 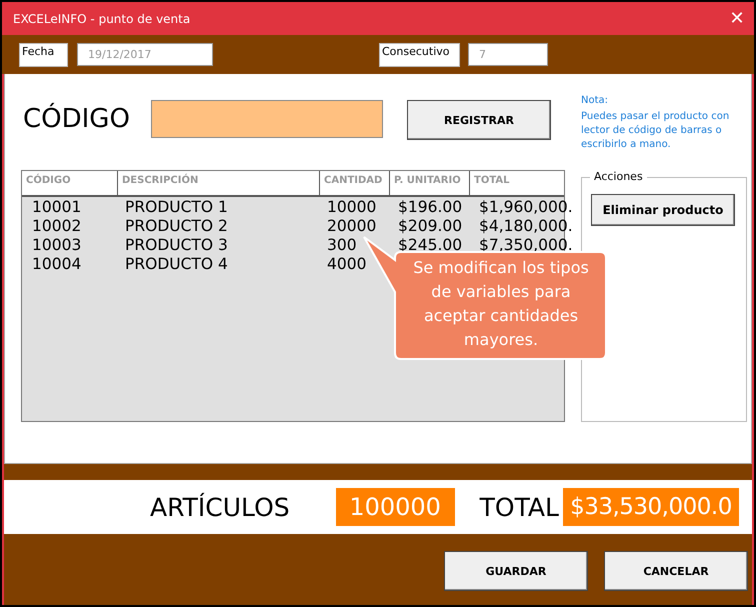 What do you see at coordinates (525, 226) in the screenshot?
I see `table-cell-text: $4,180,000.` at bounding box center [525, 226].